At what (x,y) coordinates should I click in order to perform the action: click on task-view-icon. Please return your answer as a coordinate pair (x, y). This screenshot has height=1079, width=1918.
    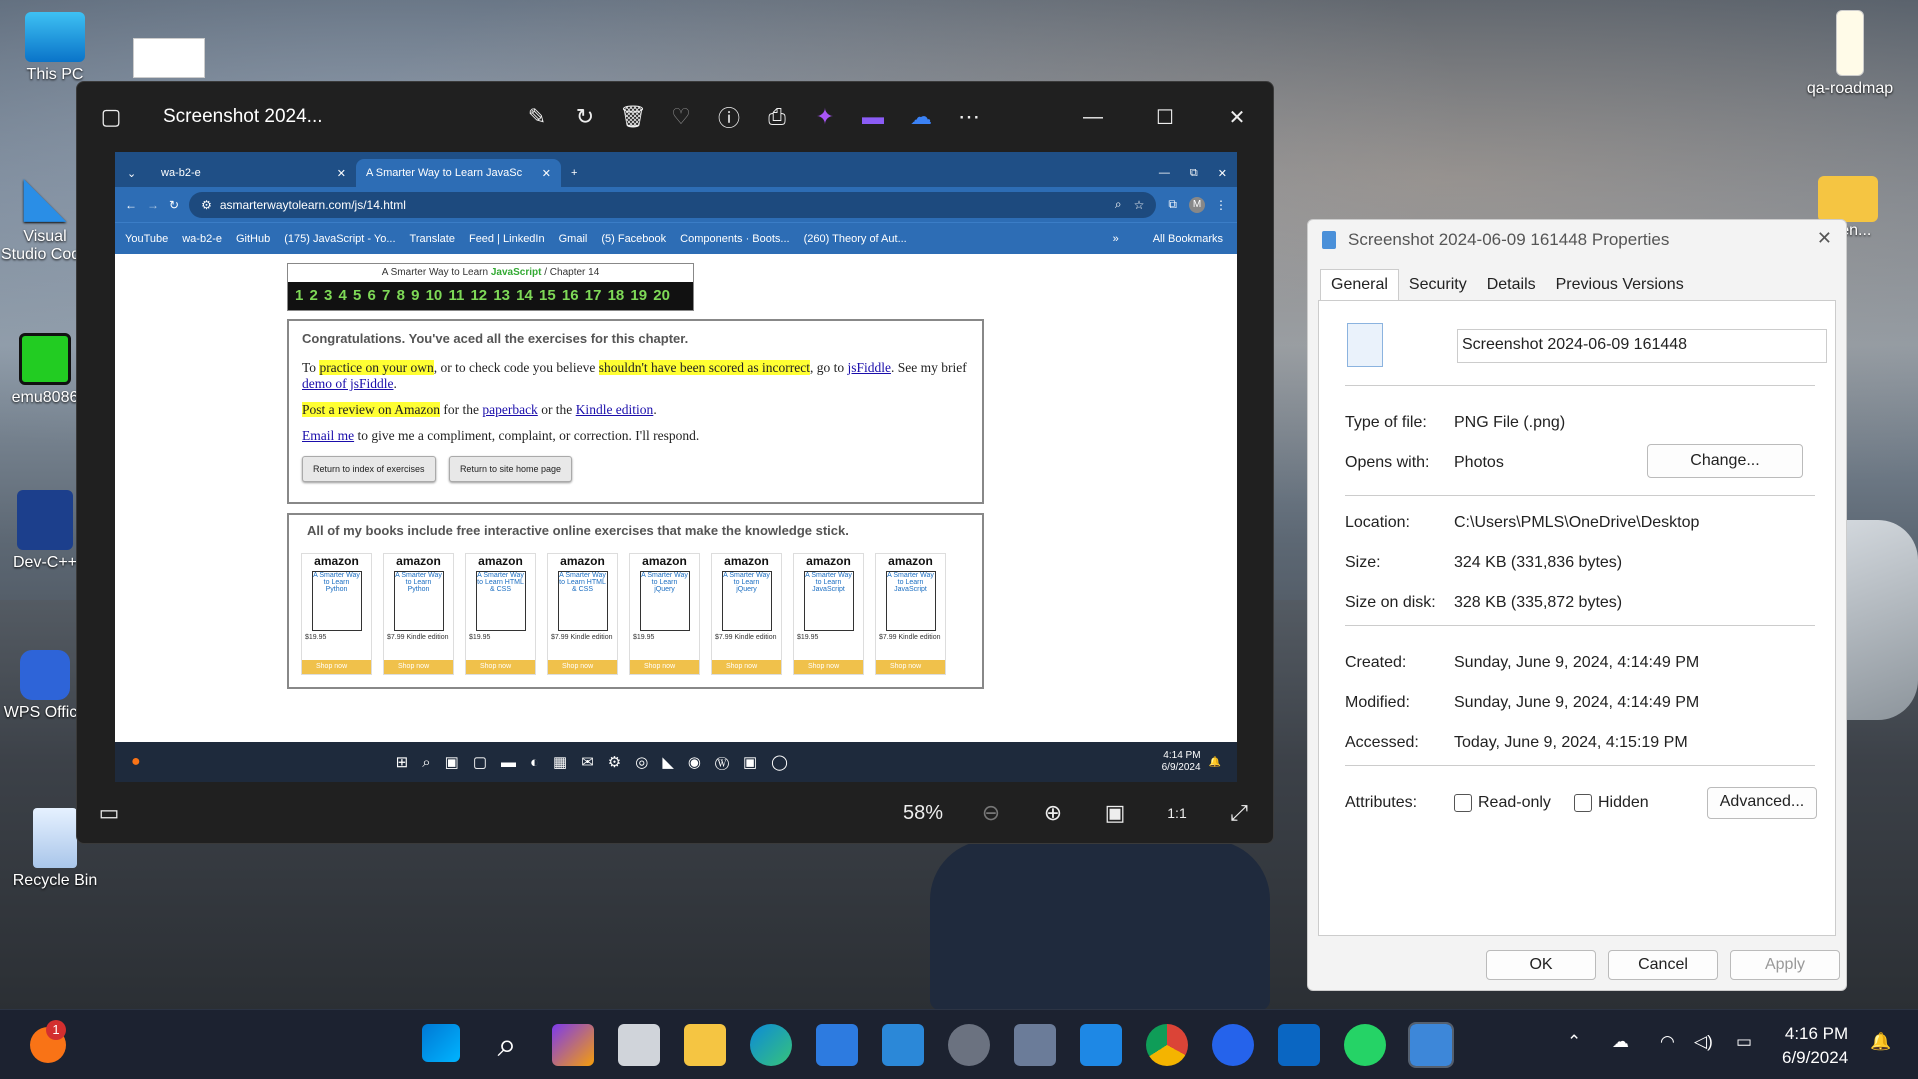
    Looking at the image, I should click on (639, 1045).